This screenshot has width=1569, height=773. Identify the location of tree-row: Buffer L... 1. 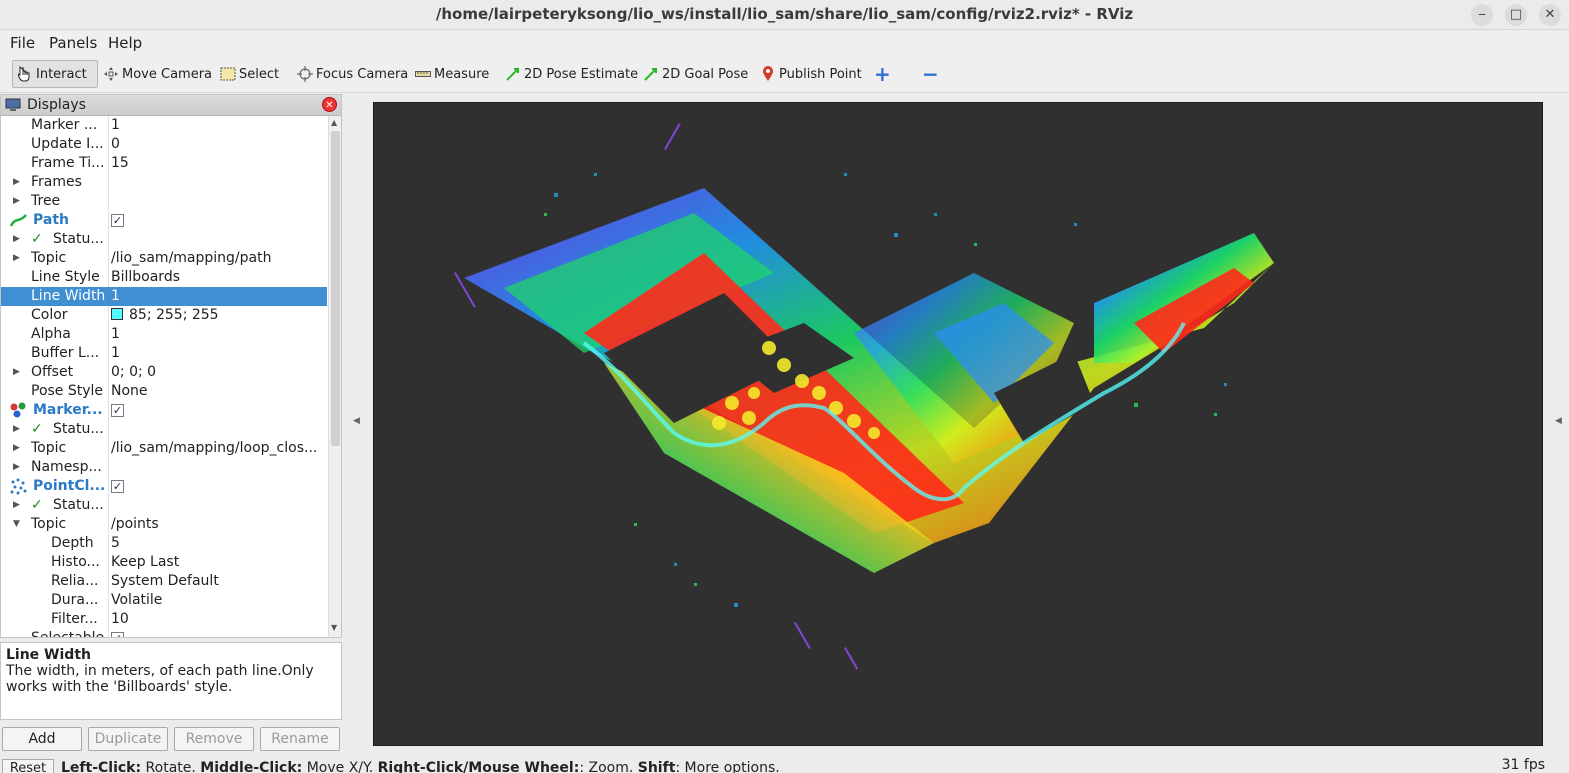
(164, 353).